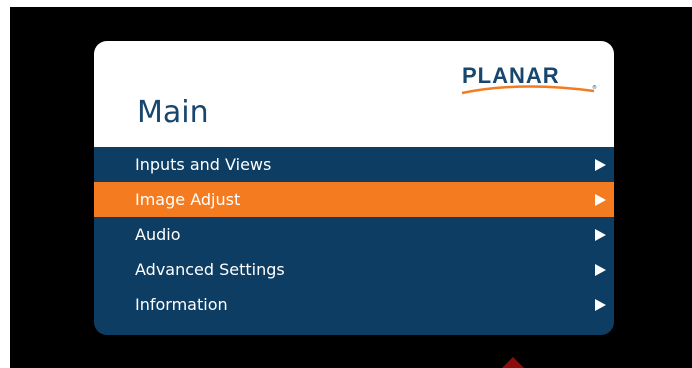 The image size is (692, 368). Describe the element at coordinates (188, 199) in the screenshot. I see `menu-item-label: Image Adjust` at that location.